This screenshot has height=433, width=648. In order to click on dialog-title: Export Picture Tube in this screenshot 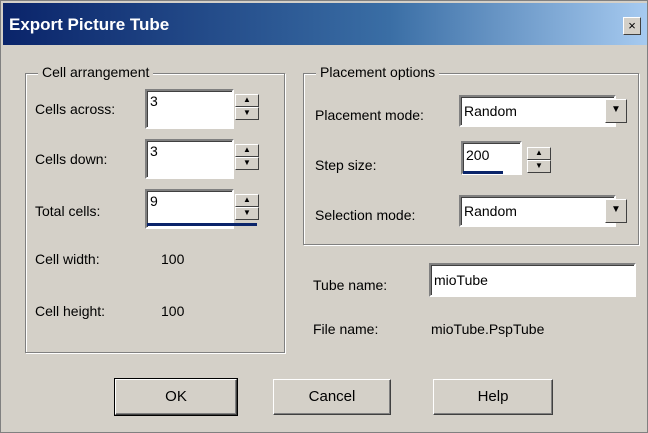, I will do `click(89, 24)`.